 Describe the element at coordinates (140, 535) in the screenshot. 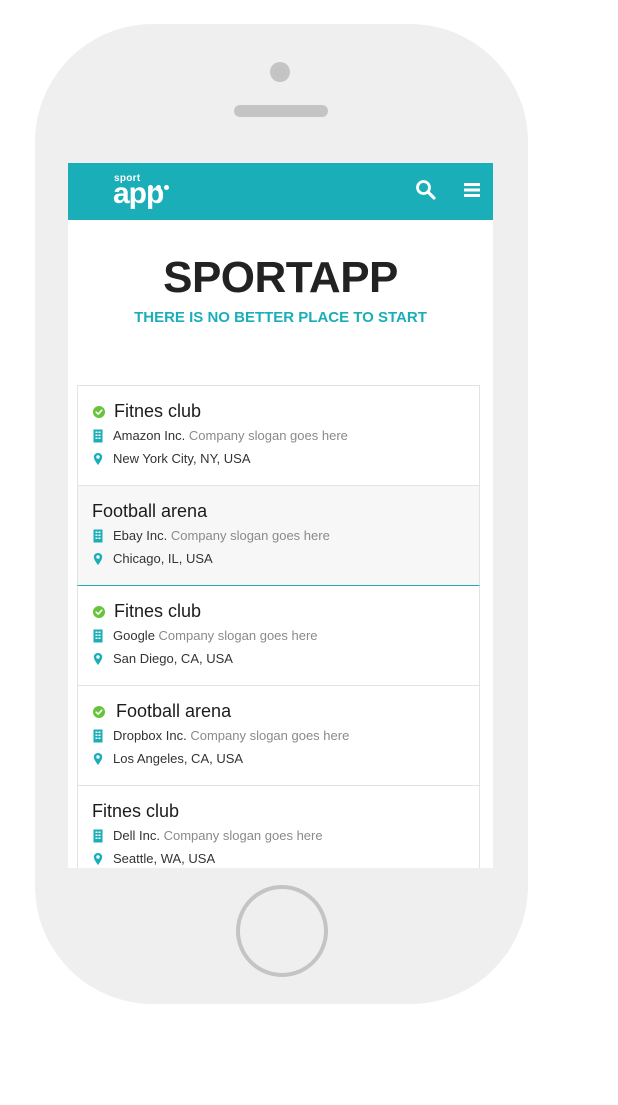

I see `company-name: Ebay Inc.` at that location.